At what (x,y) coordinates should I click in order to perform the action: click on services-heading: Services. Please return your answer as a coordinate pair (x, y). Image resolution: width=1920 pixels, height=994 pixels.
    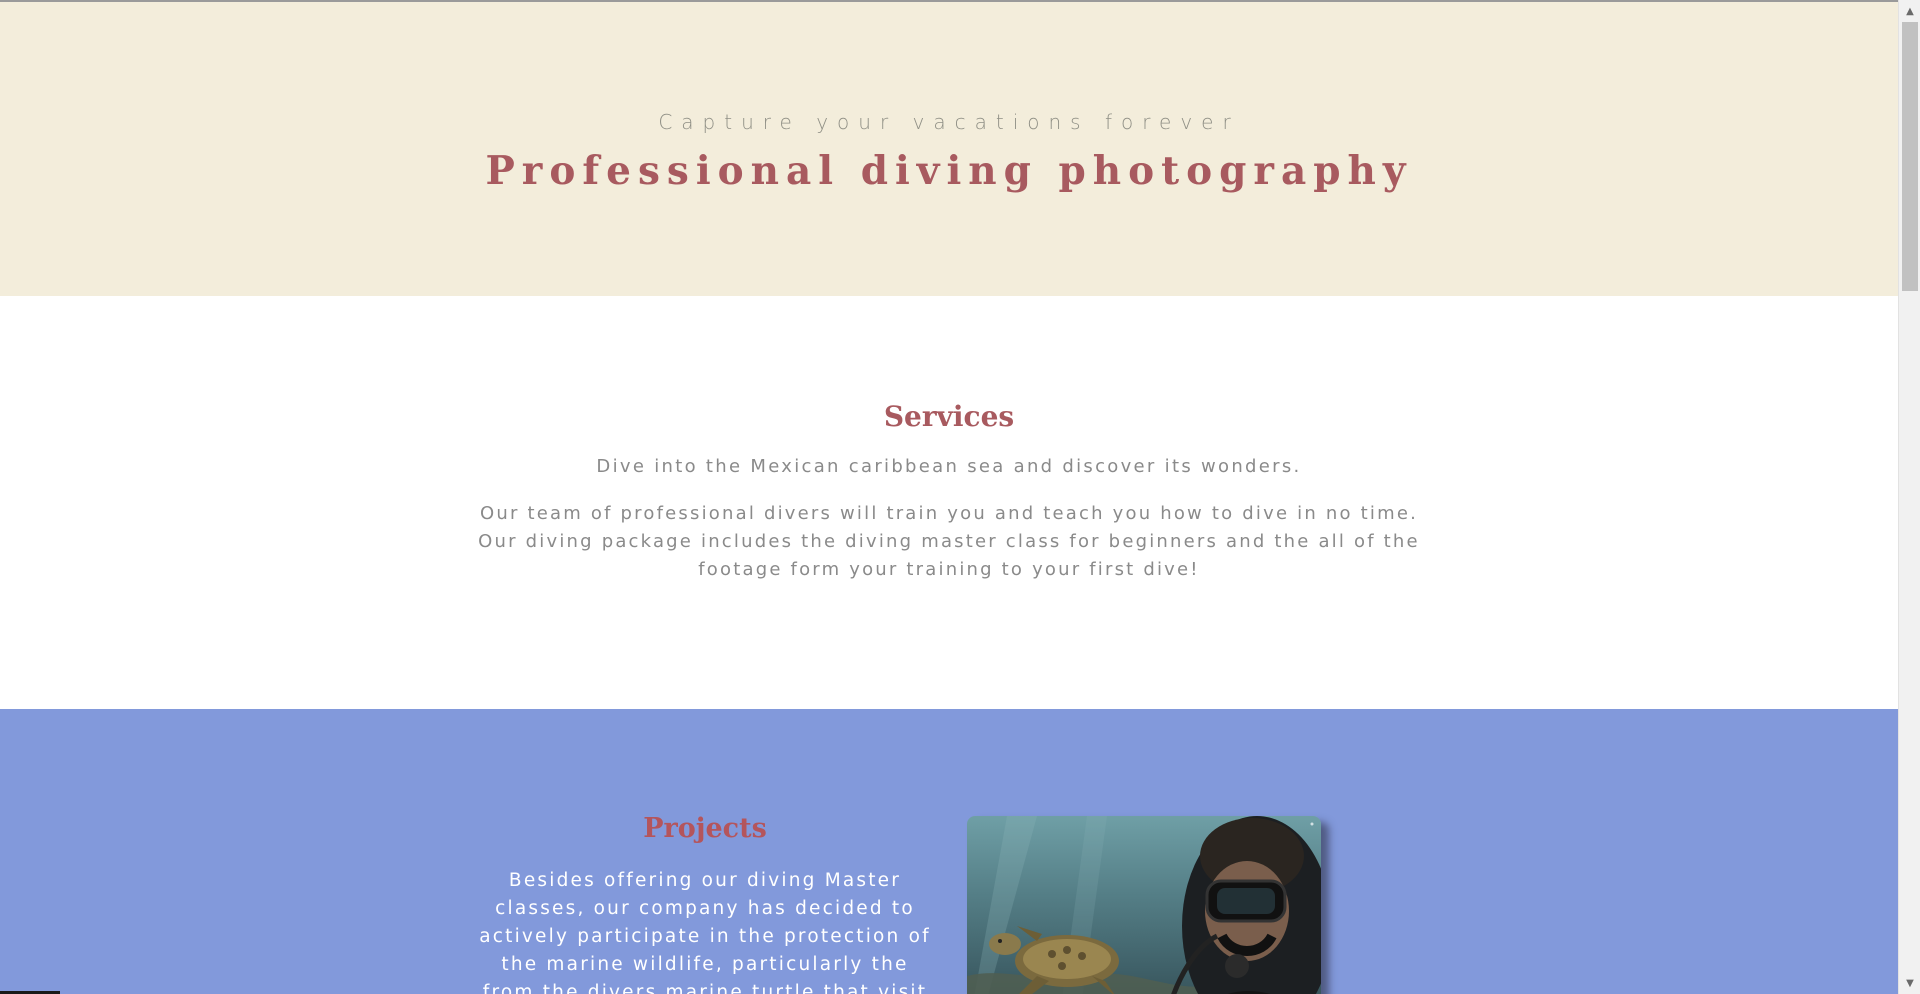
    Looking at the image, I should click on (949, 416).